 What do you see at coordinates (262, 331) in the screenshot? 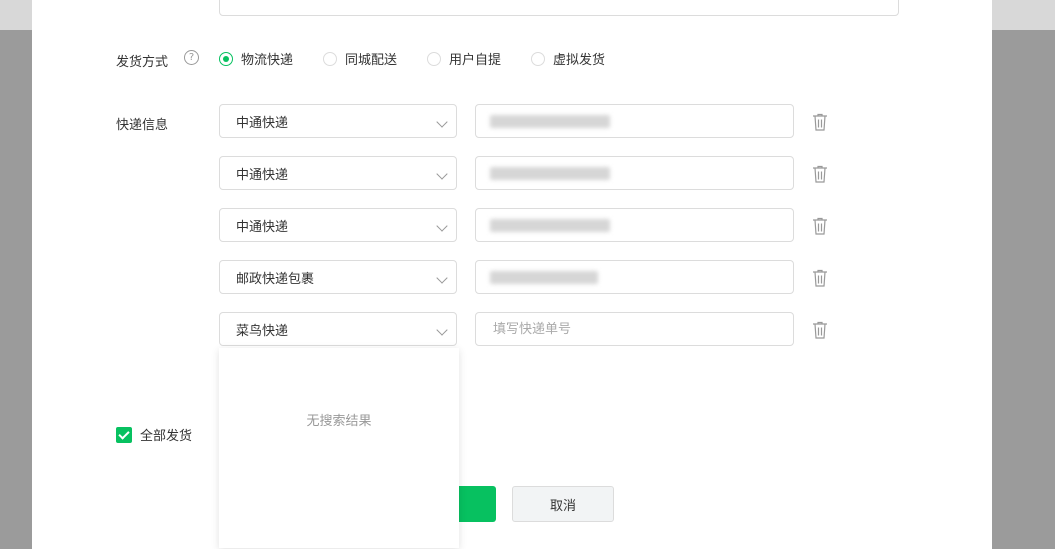
I see `carrier-select-value: 菜鸟快递` at bounding box center [262, 331].